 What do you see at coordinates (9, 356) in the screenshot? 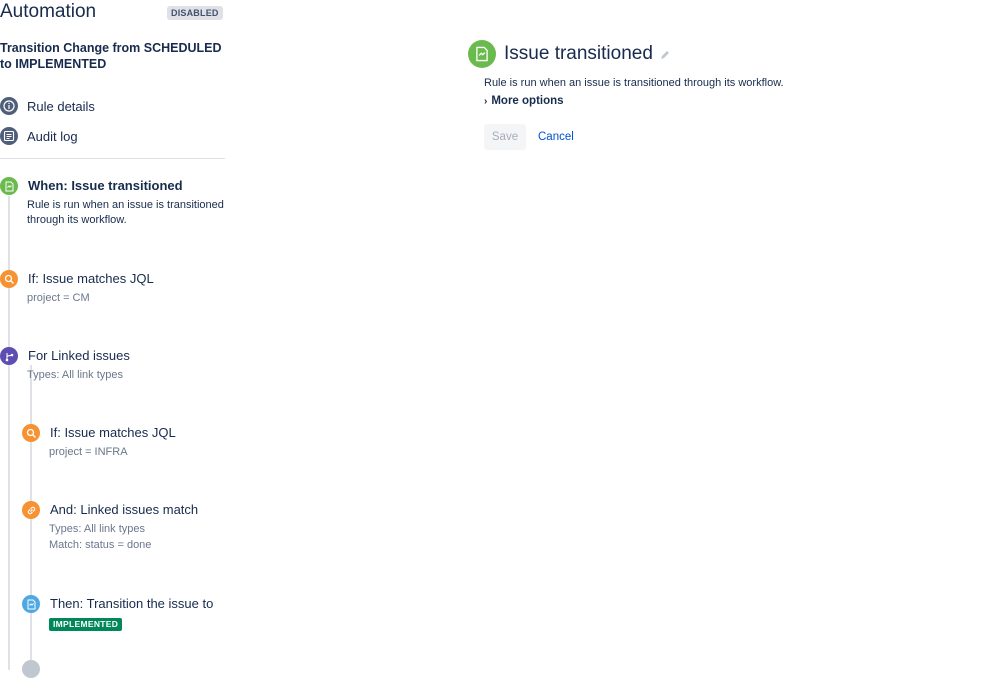
I see `branch-icon` at bounding box center [9, 356].